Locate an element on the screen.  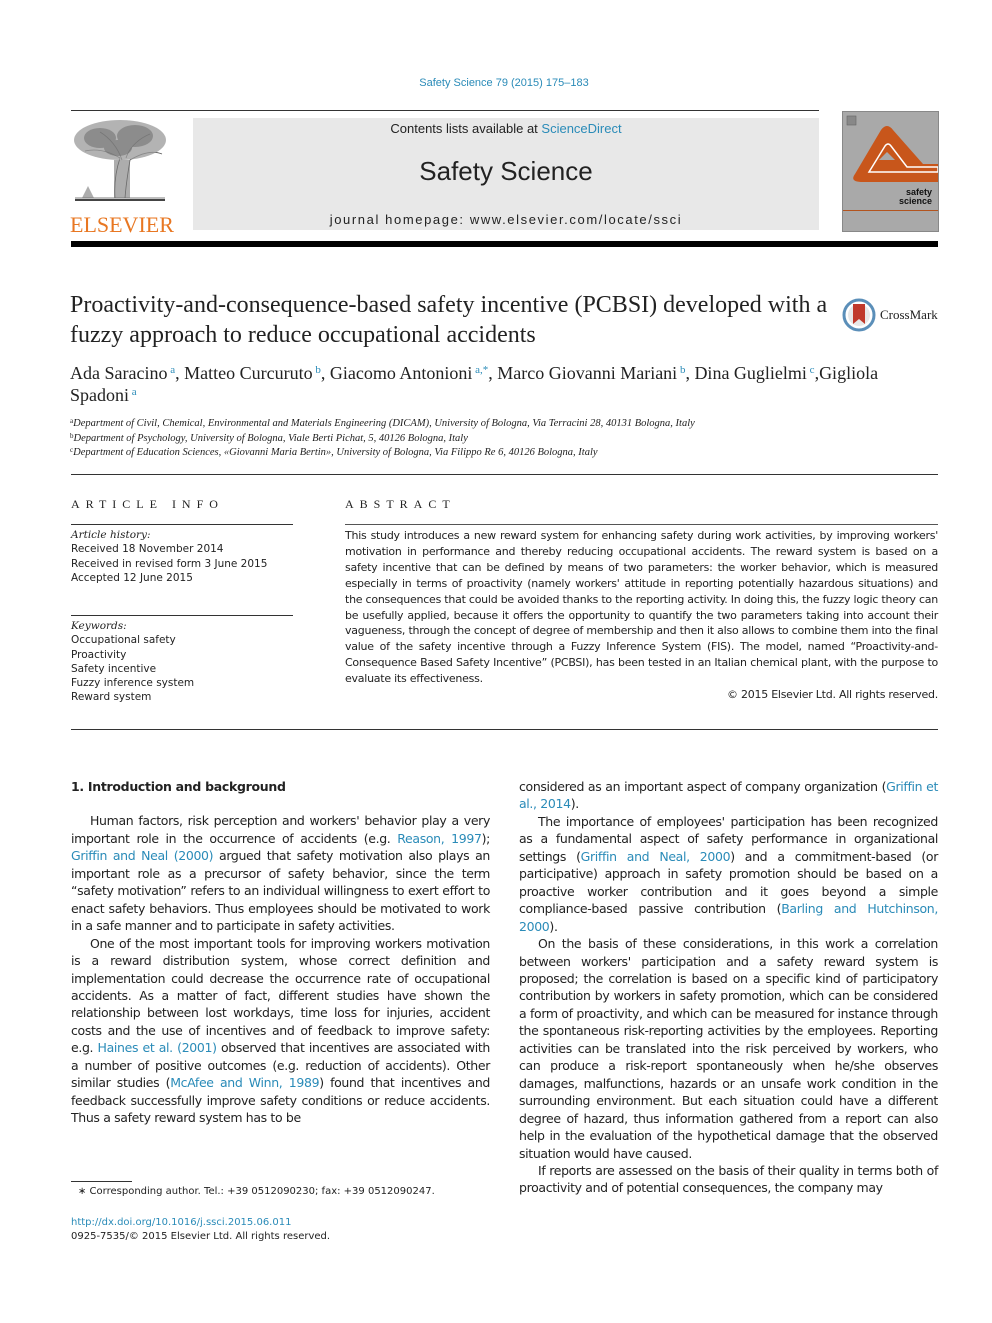
citation-link: Griffin and Neal, 2000 is located at coordinates (656, 856).